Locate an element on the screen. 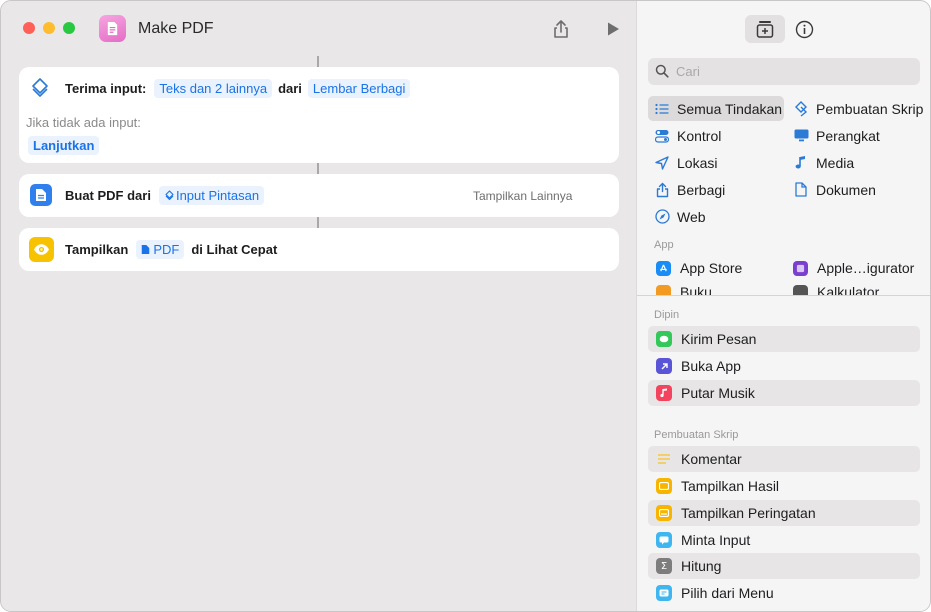 This screenshot has height=612, width=931. calculator-icon is located at coordinates (800, 289).